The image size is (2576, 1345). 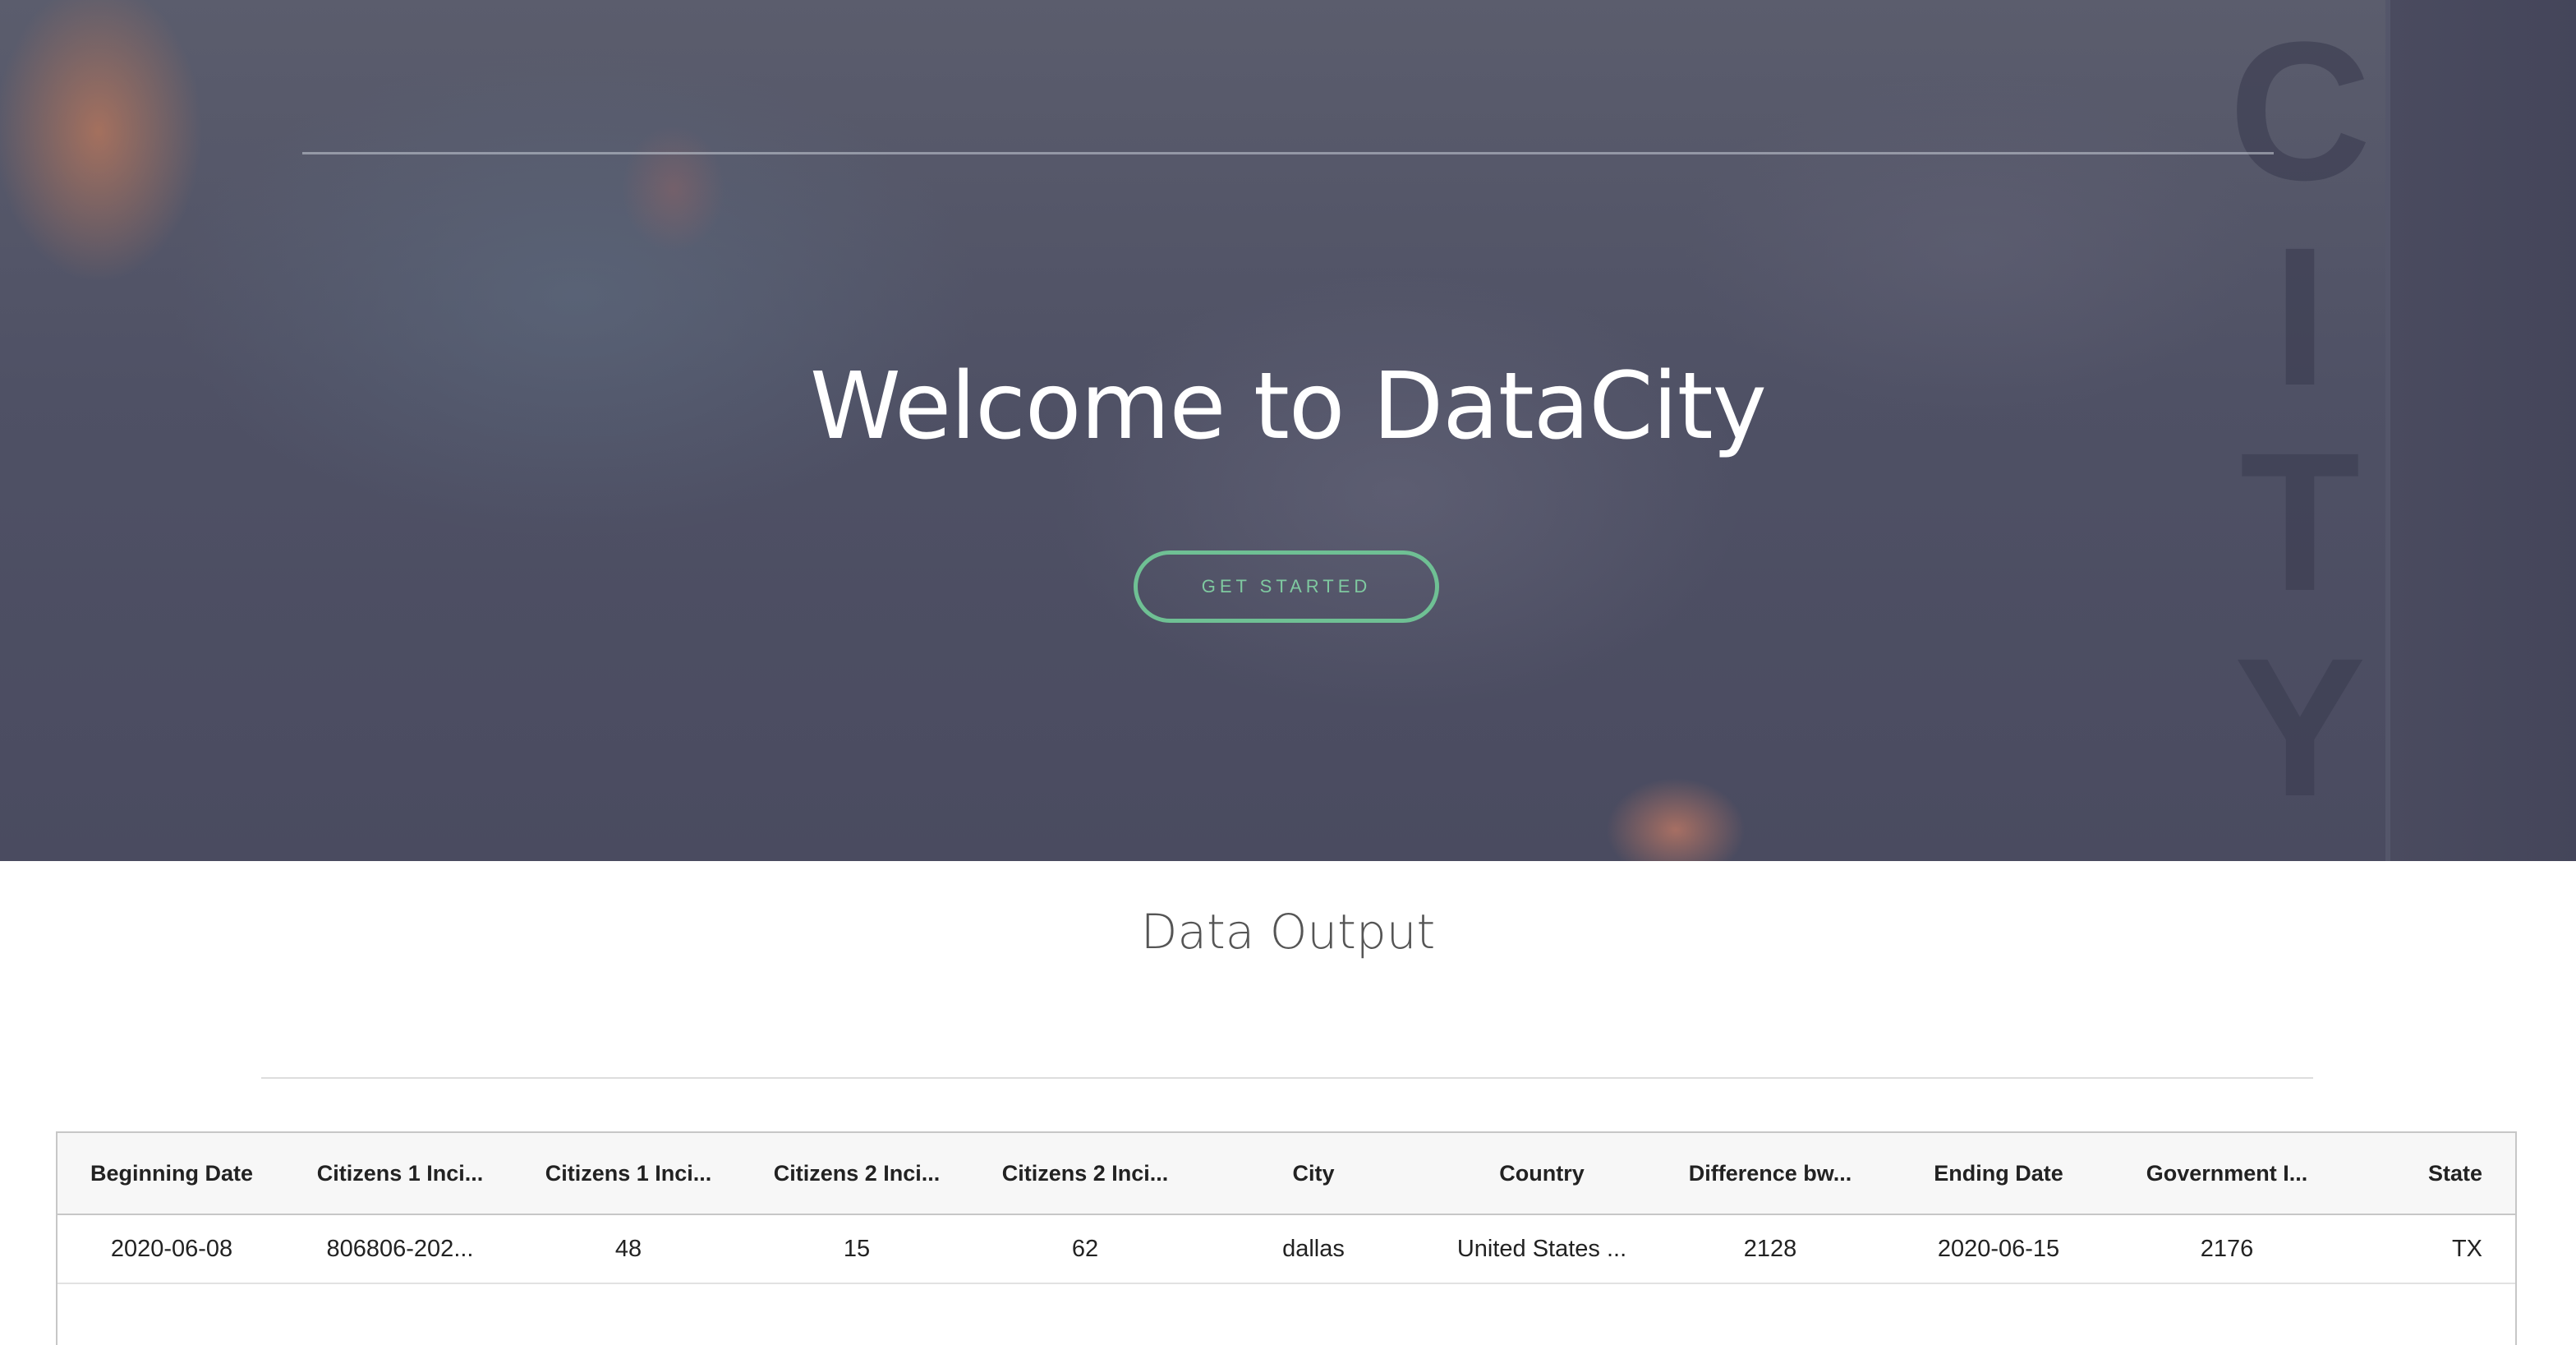 What do you see at coordinates (1288, 153) in the screenshot?
I see `hero-divider` at bounding box center [1288, 153].